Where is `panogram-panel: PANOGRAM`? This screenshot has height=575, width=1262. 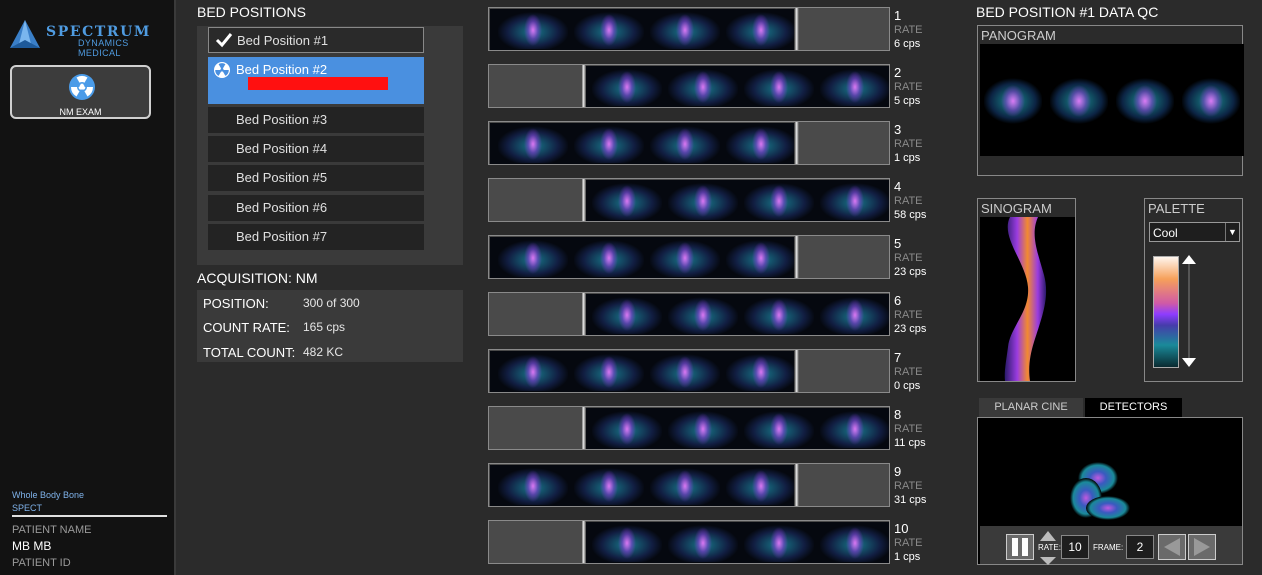 panogram-panel: PANOGRAM is located at coordinates (1110, 100).